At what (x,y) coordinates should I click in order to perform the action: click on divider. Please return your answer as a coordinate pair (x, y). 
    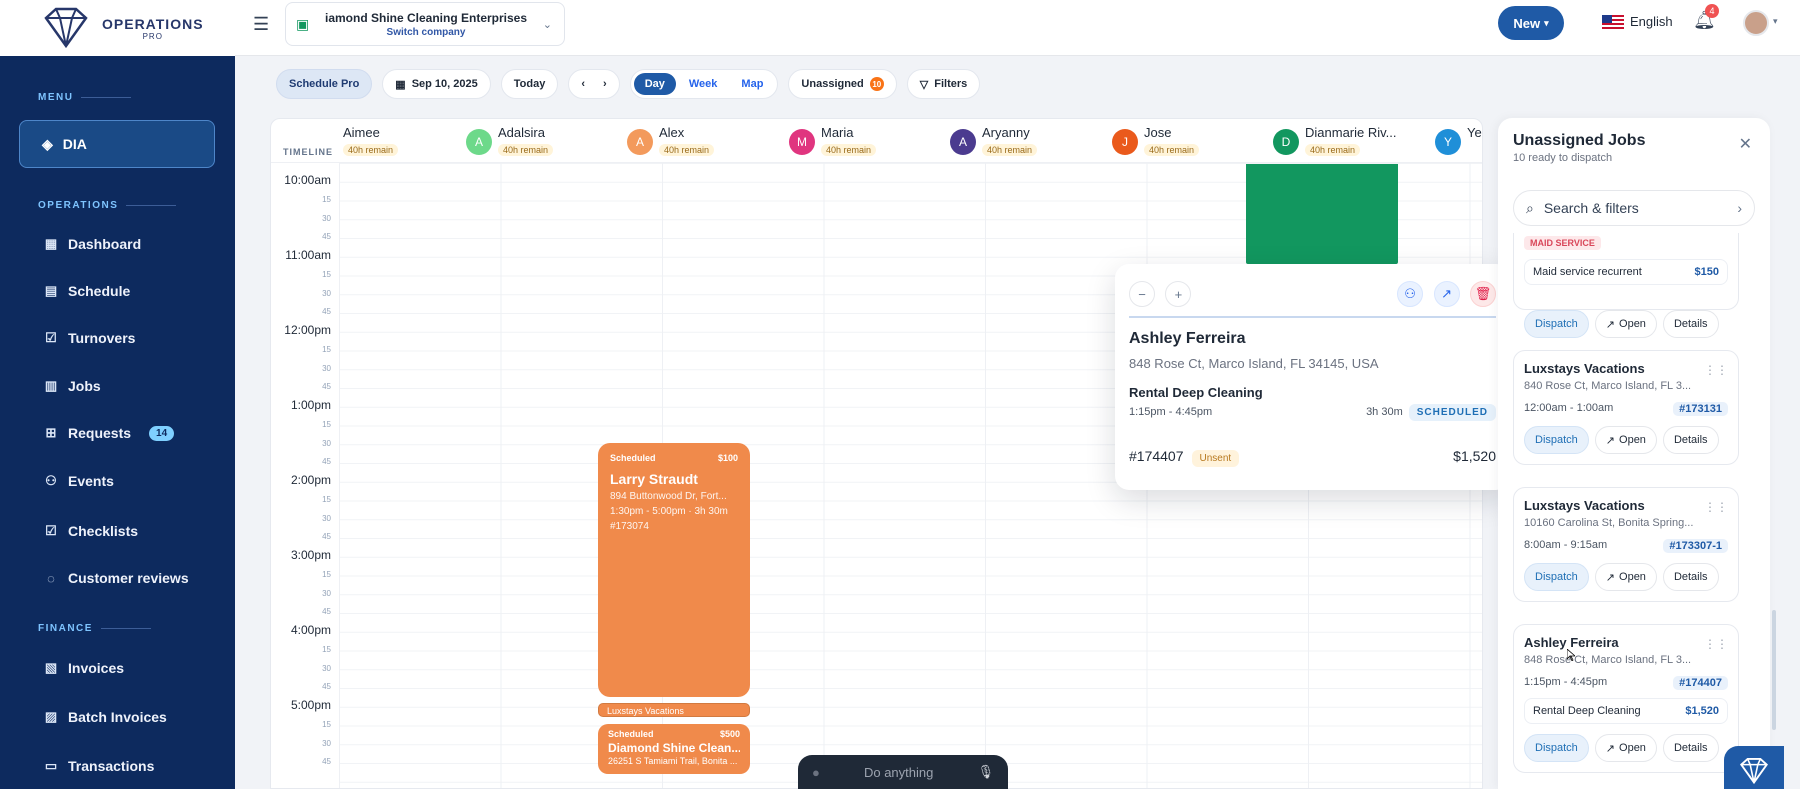
    Looking at the image, I should click on (1312, 317).